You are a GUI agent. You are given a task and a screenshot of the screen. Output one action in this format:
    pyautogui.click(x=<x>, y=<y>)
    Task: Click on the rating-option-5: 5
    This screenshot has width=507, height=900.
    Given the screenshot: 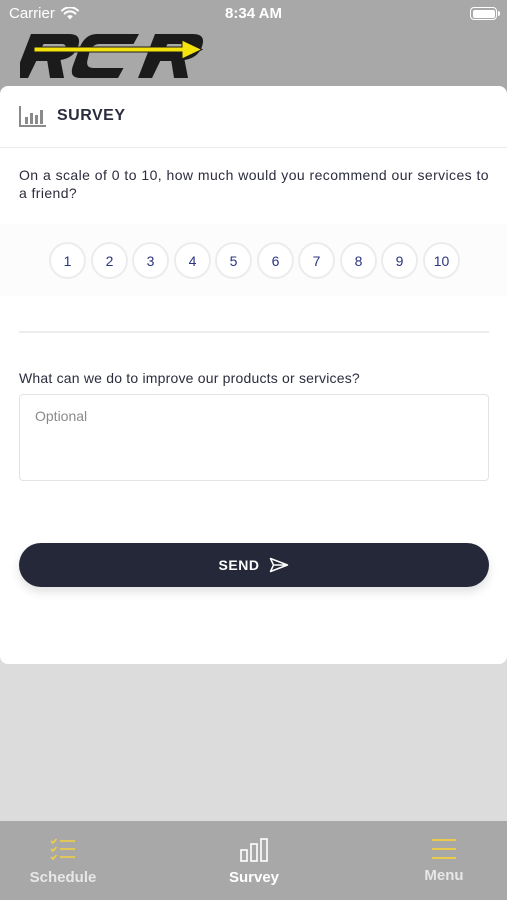 What is the action you would take?
    pyautogui.click(x=233, y=260)
    